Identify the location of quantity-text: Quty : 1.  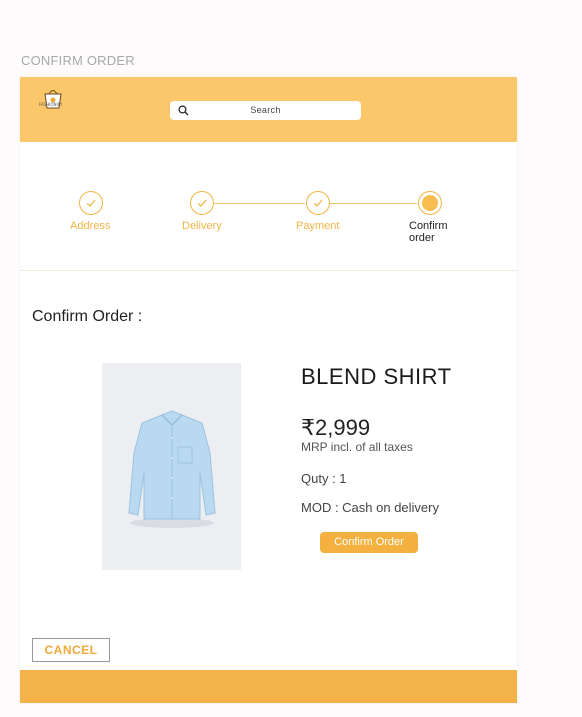
(324, 478).